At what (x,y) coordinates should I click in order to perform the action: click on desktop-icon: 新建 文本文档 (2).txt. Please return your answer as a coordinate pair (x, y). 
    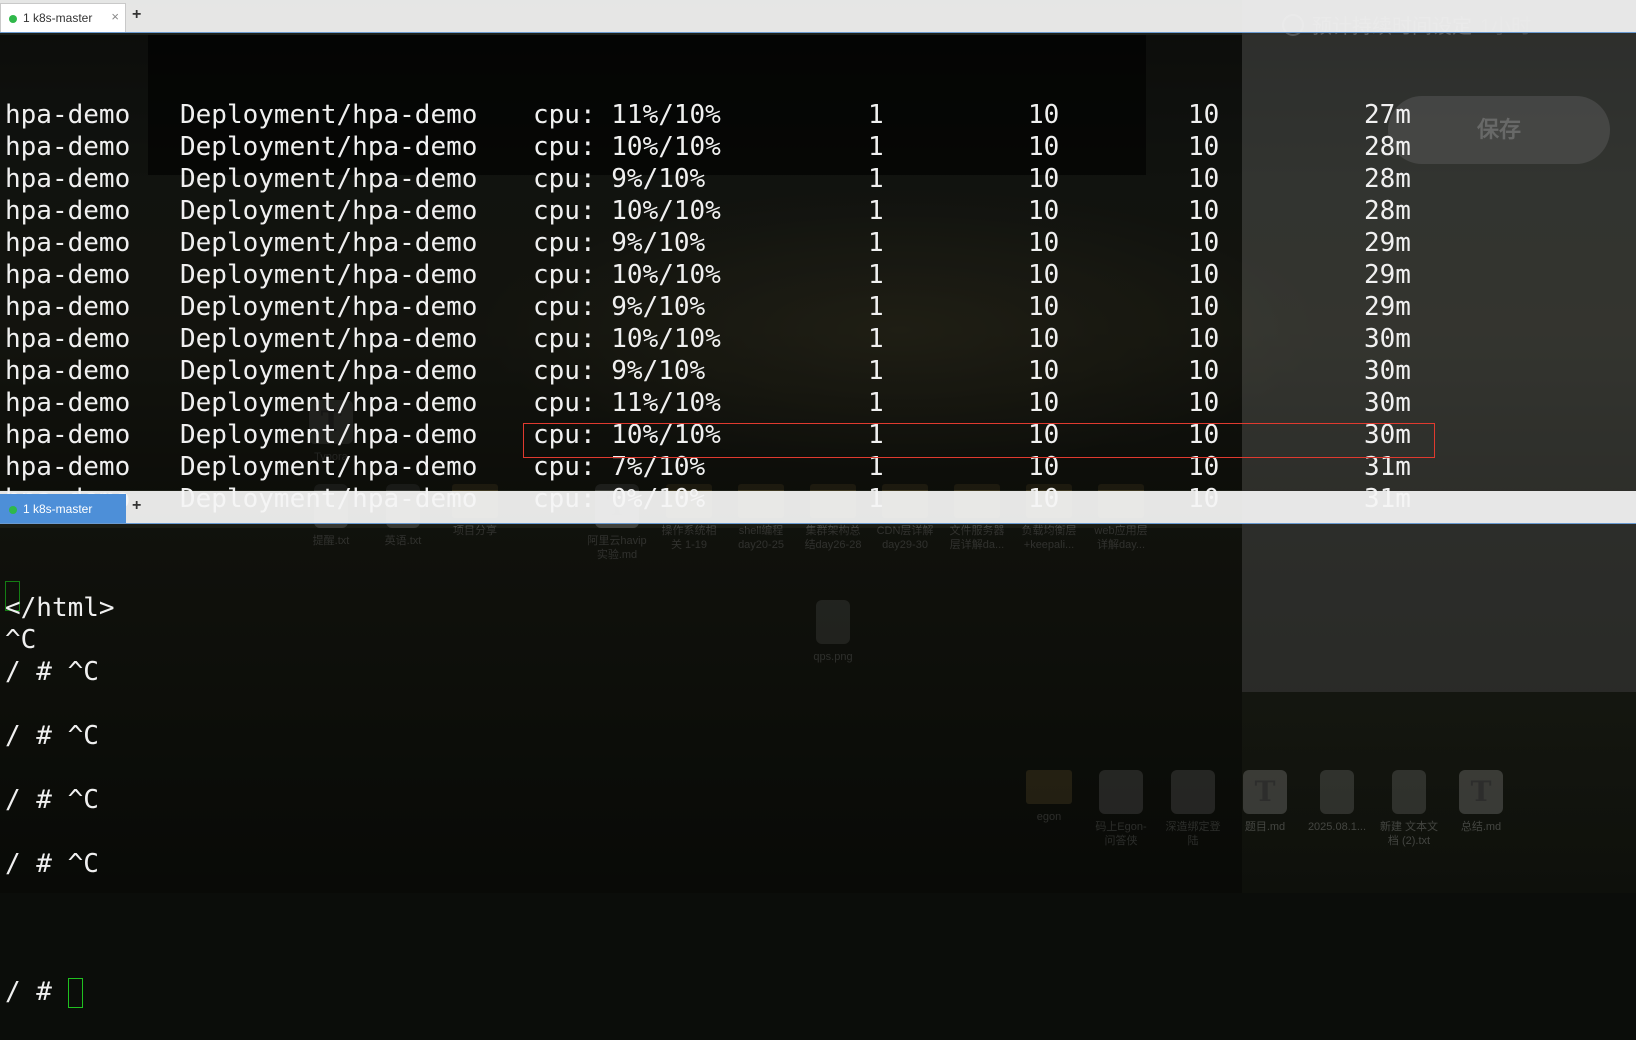
    Looking at the image, I should click on (1409, 809).